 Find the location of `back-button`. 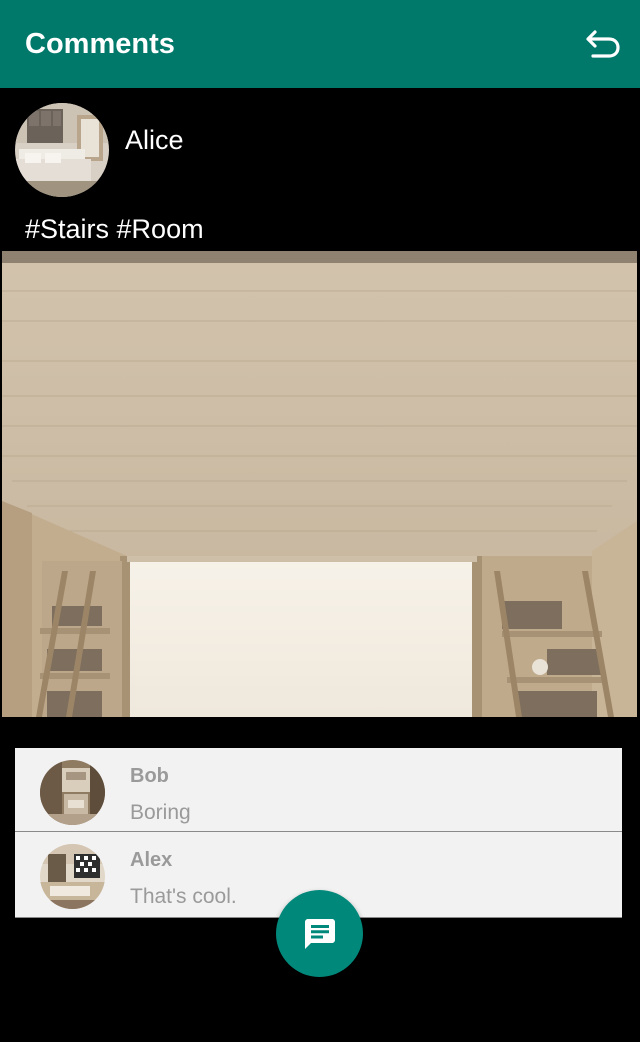

back-button is located at coordinates (603, 44).